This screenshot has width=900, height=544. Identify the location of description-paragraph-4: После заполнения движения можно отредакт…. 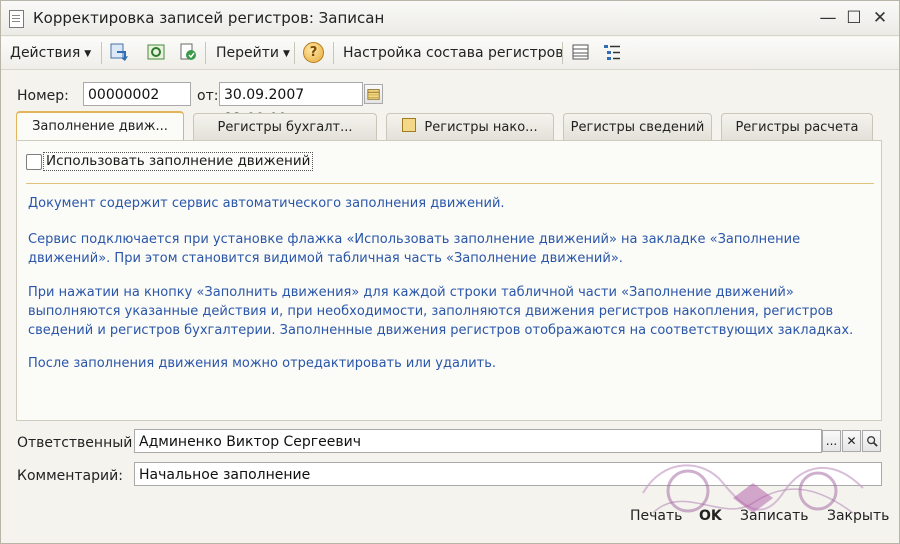
(262, 363).